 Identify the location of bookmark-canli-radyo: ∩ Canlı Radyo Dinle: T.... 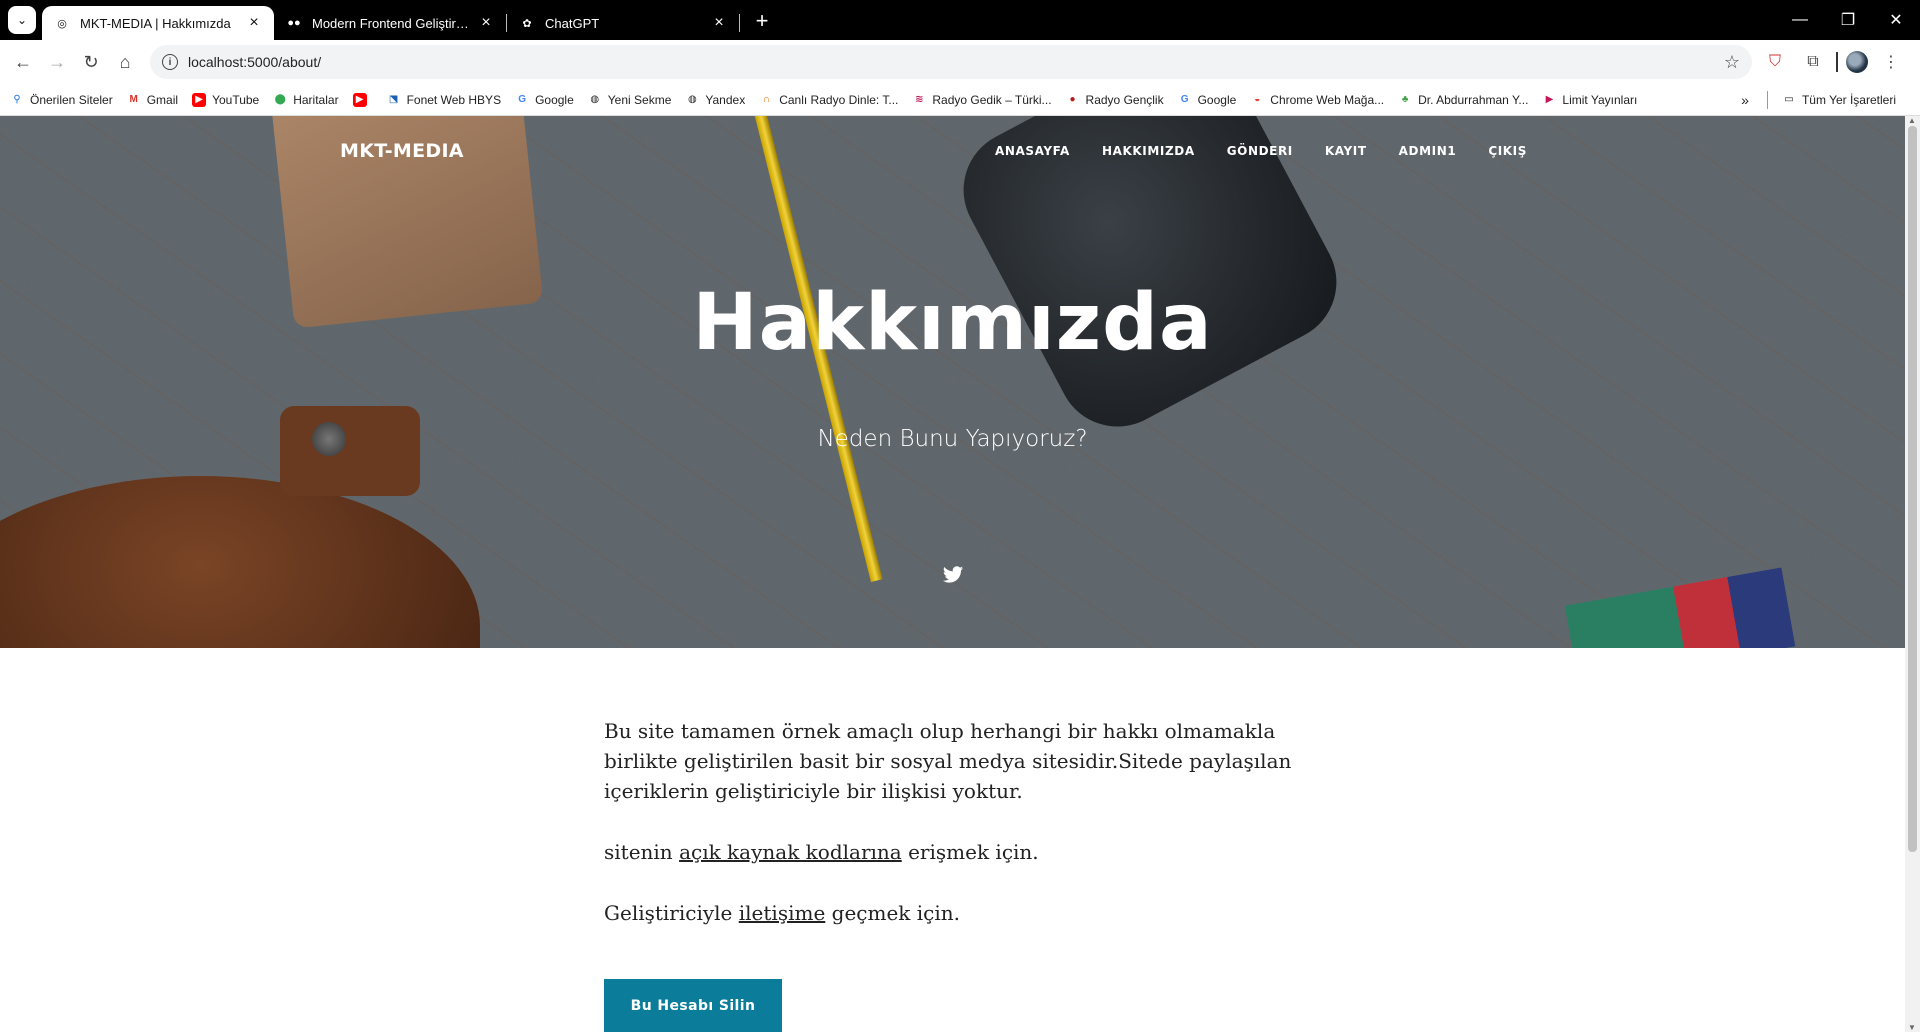
(829, 99).